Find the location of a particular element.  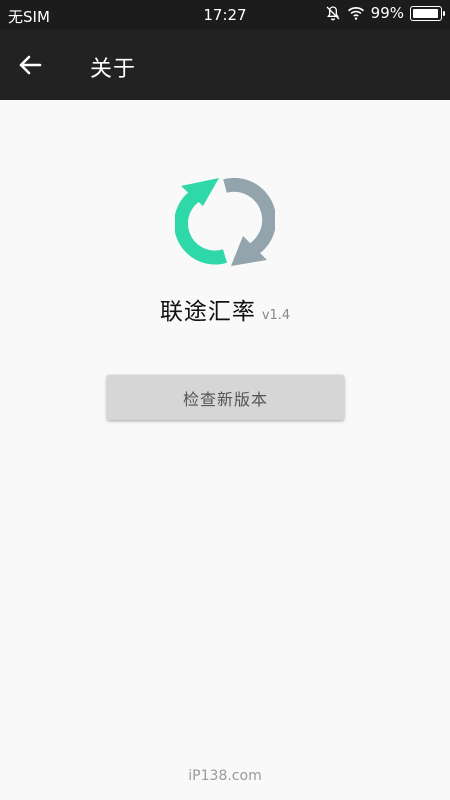

footer-watermark: iP138.com is located at coordinates (225, 776).